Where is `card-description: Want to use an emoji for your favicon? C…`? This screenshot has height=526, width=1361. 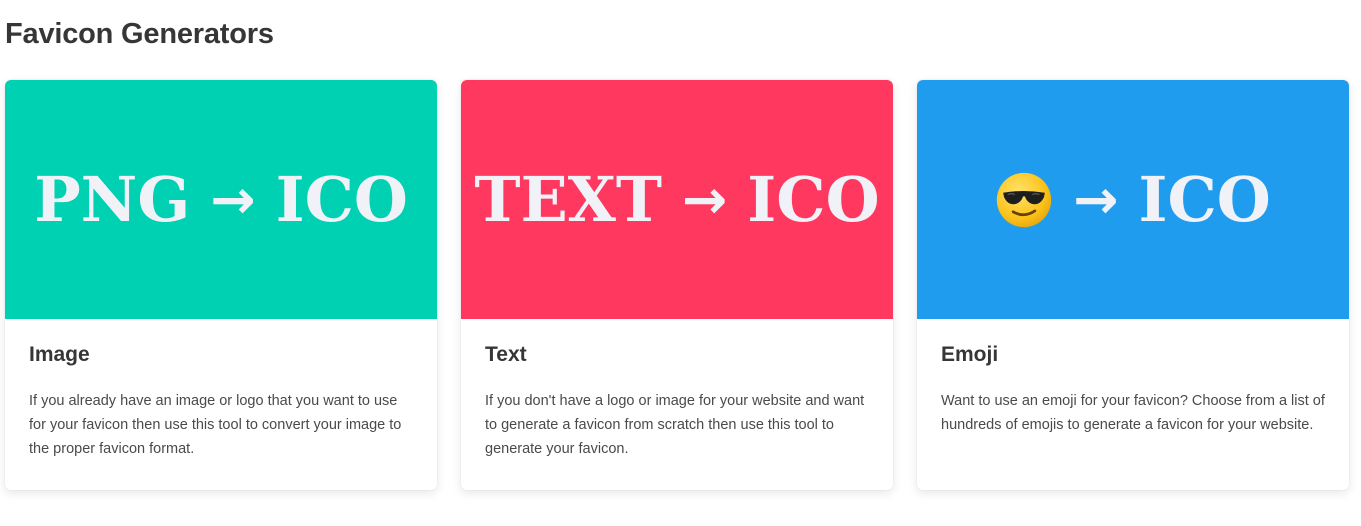
card-description: Want to use an emoji for your favicon? C… is located at coordinates (1133, 413).